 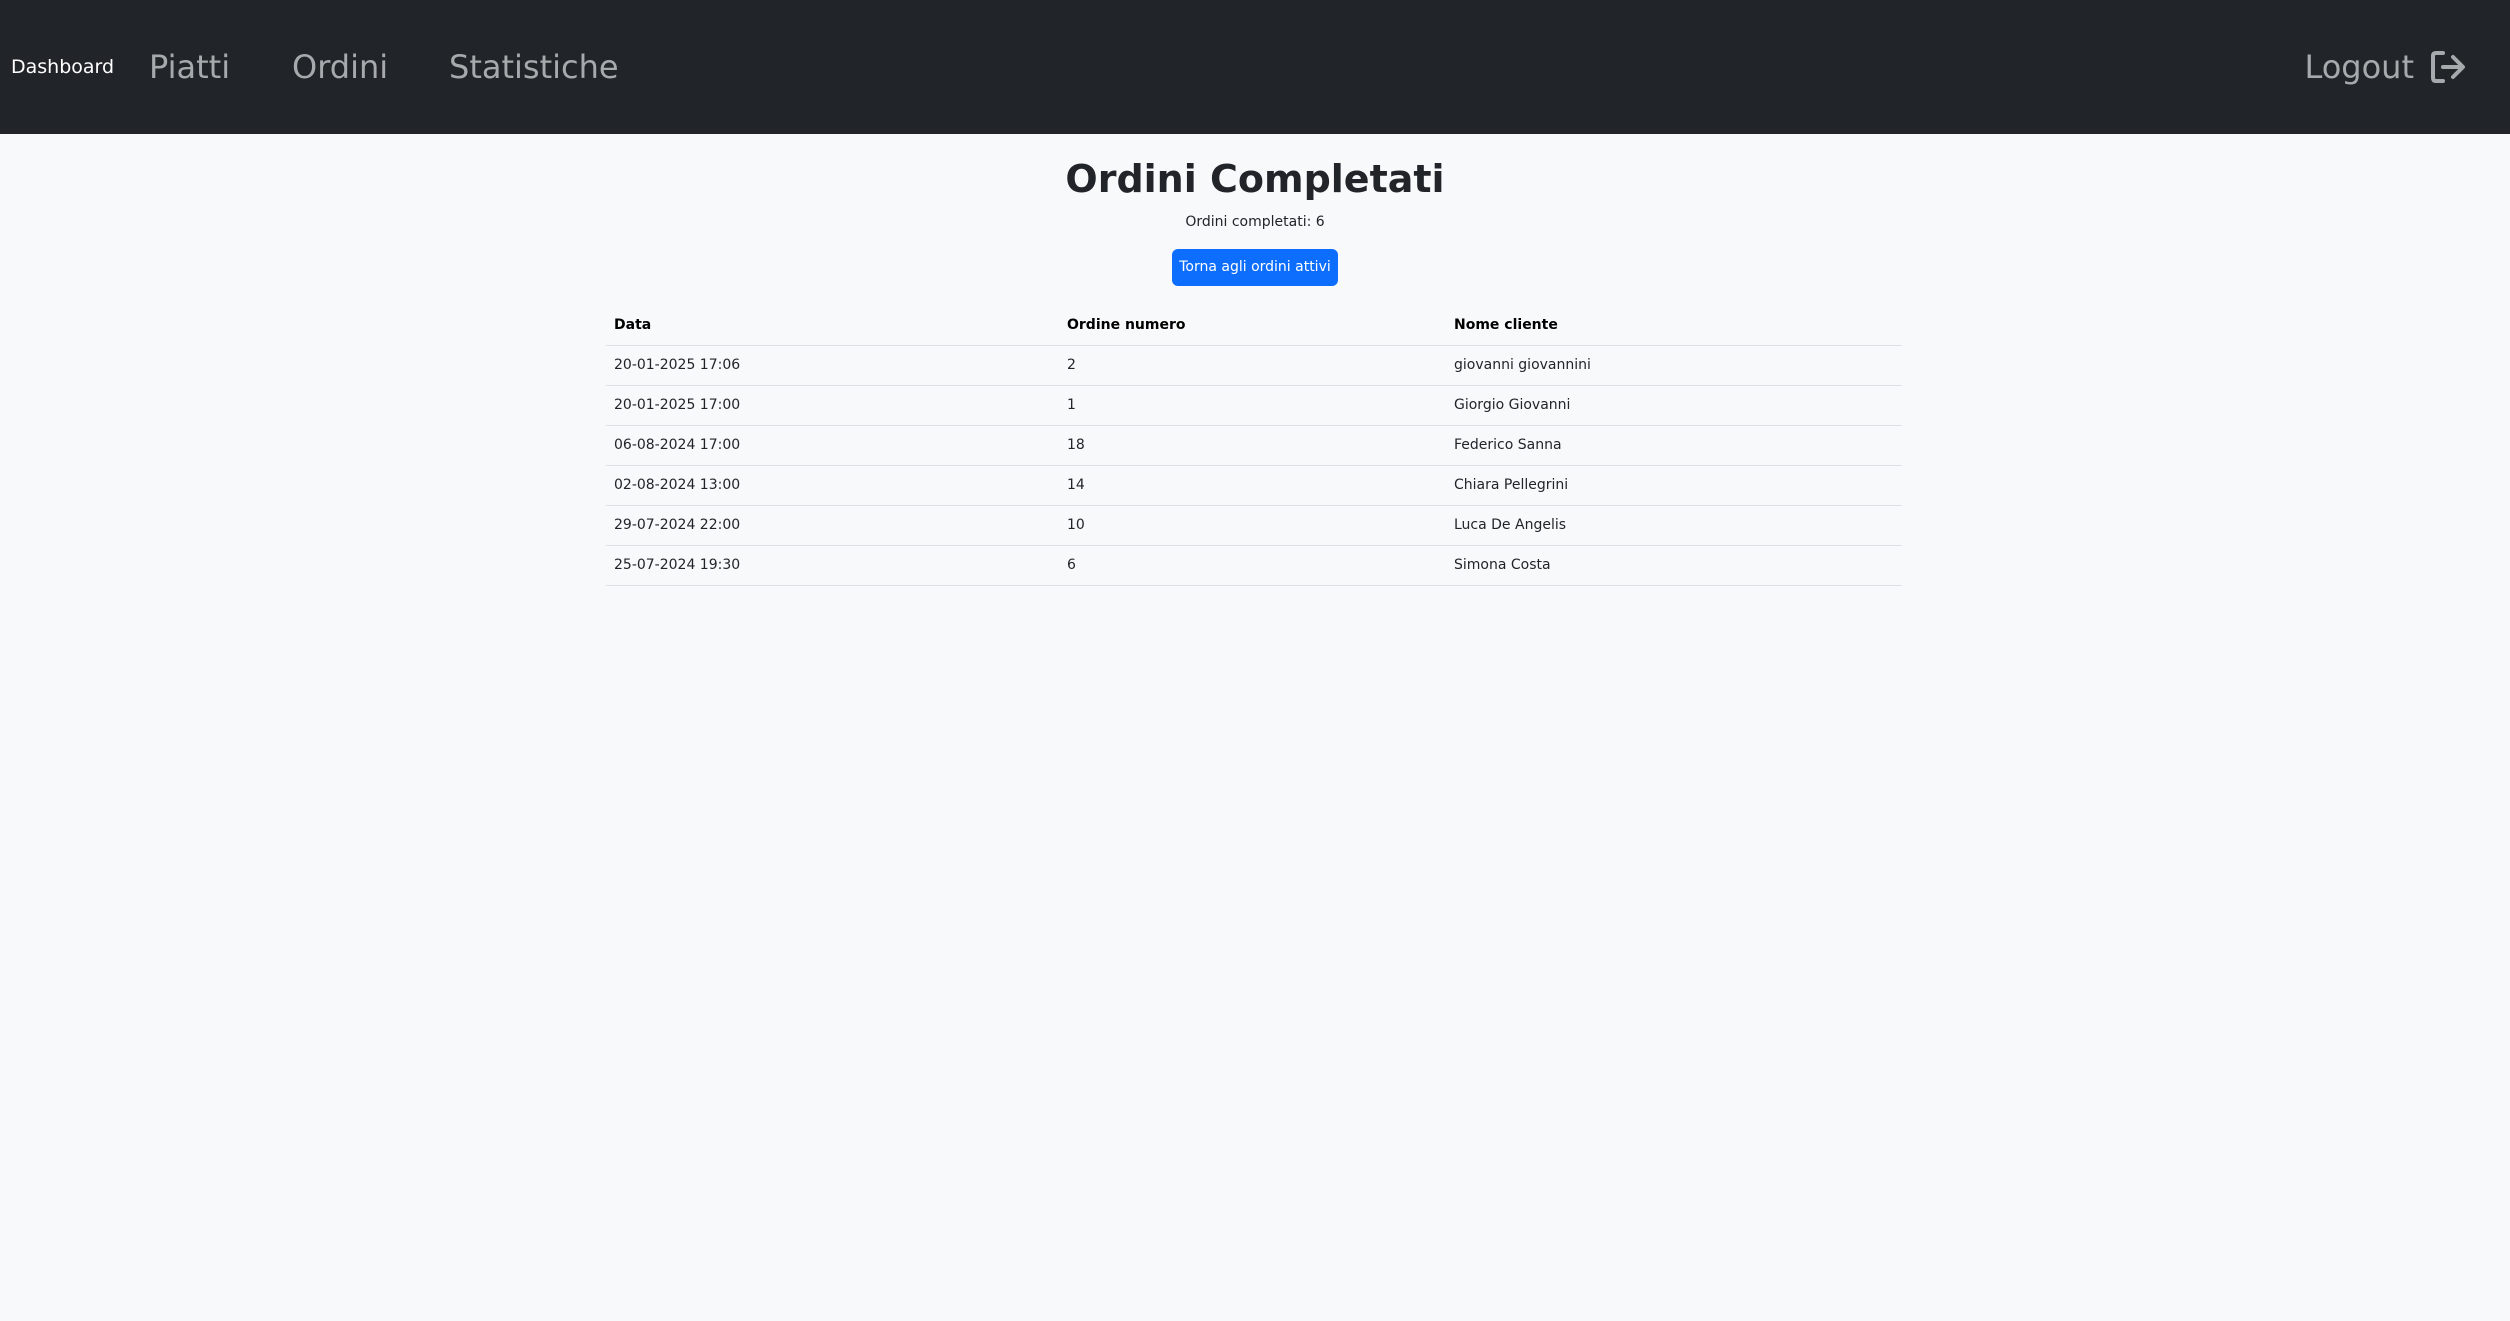 I want to click on table-row: 20-01-2025 17:06 2 giovanni giovannini, so click(x=1254, y=365).